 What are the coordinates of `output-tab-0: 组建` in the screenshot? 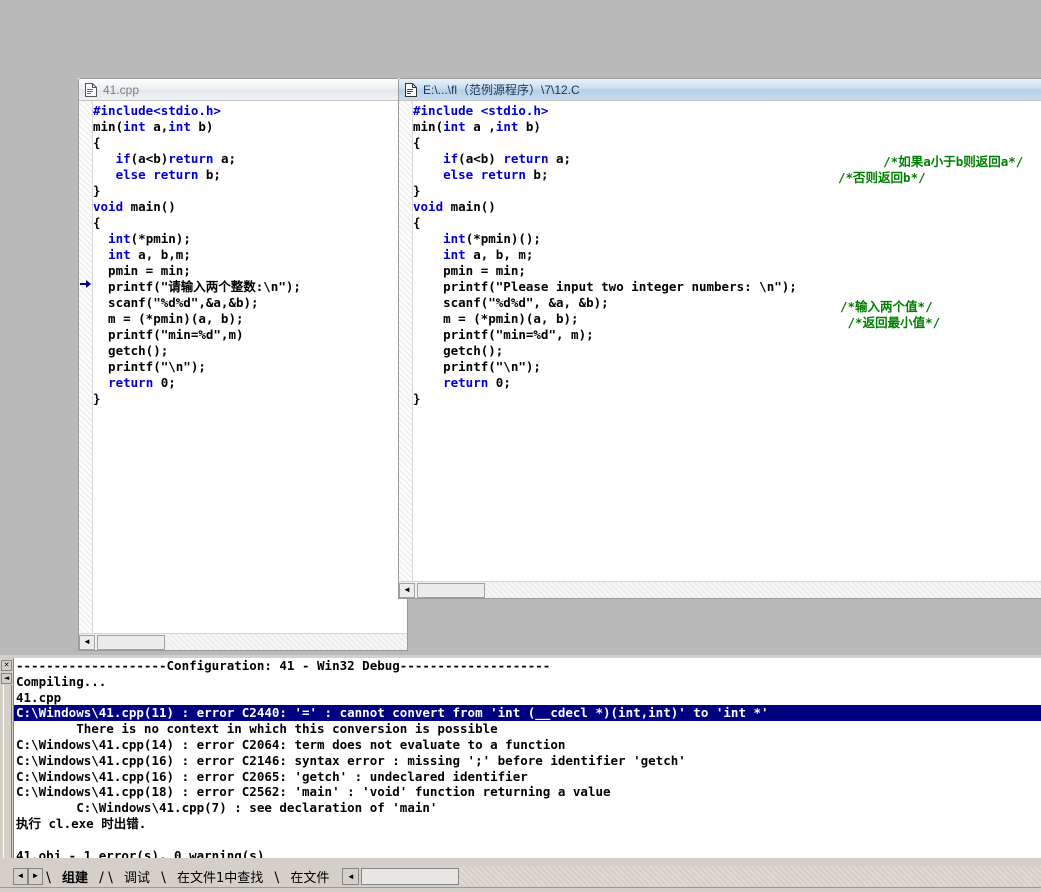 It's located at (75, 876).